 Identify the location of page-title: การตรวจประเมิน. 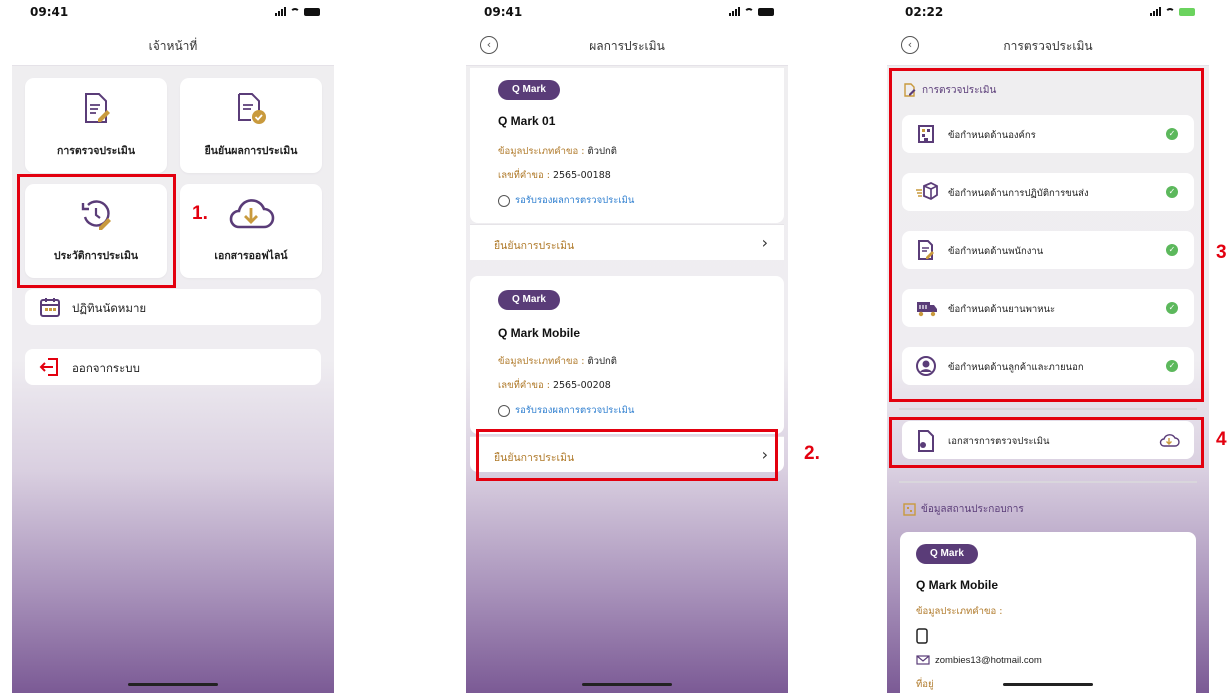
(1048, 46).